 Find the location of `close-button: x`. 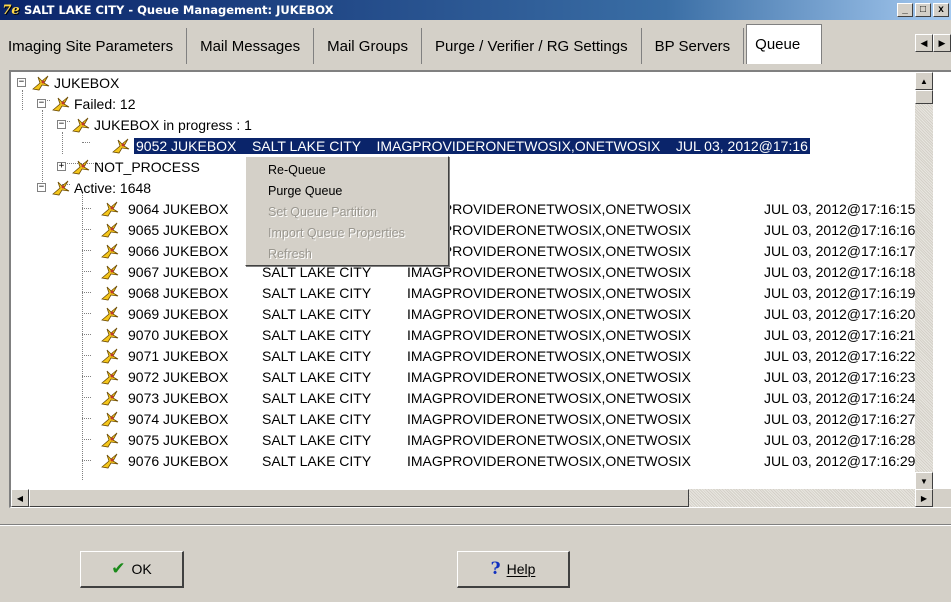

close-button: x is located at coordinates (941, 10).